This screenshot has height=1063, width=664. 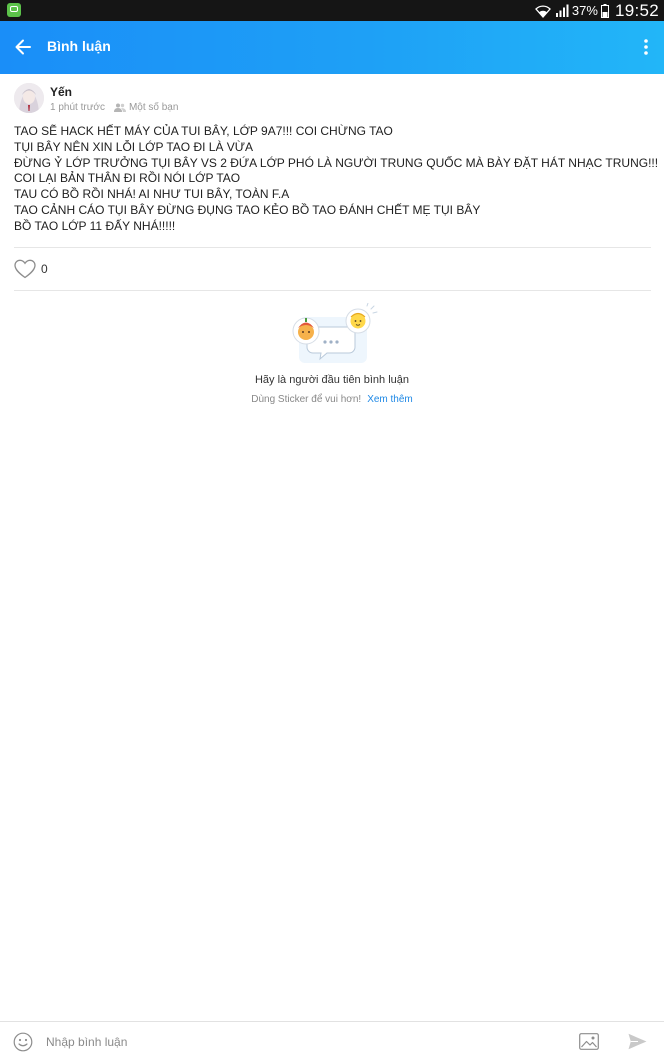 I want to click on empty-state-subtitle: Dùng Sticker để vui hơn!, so click(x=306, y=399).